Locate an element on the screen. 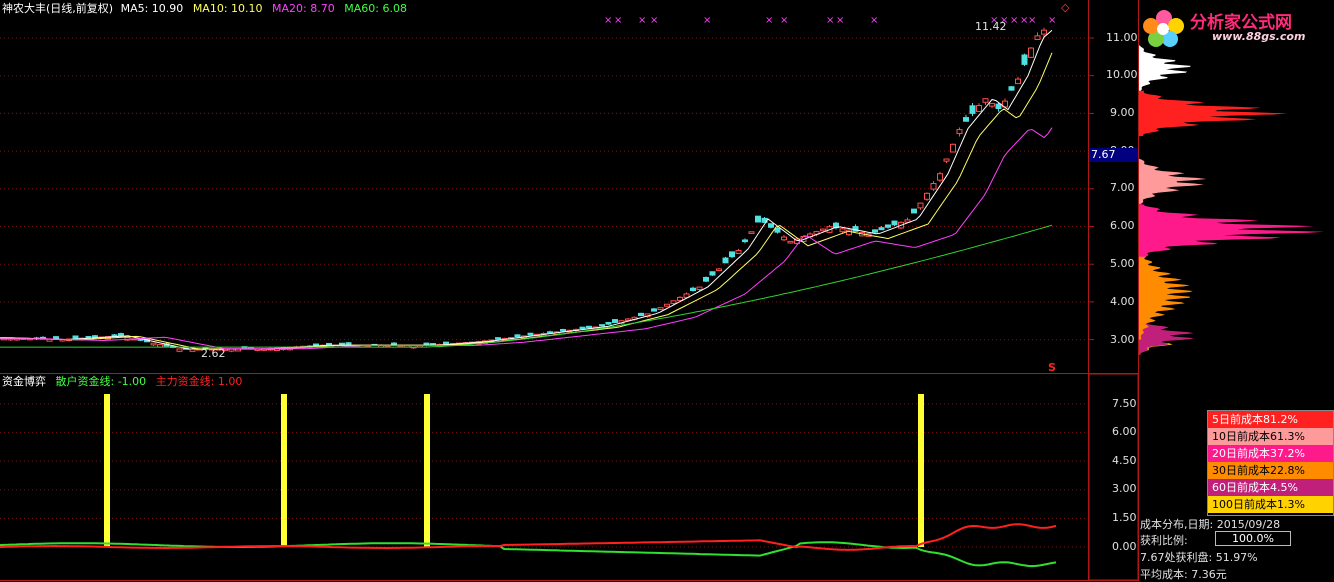 This screenshot has width=1334, height=582. indicator-tick: 1.50 is located at coordinates (1124, 517).